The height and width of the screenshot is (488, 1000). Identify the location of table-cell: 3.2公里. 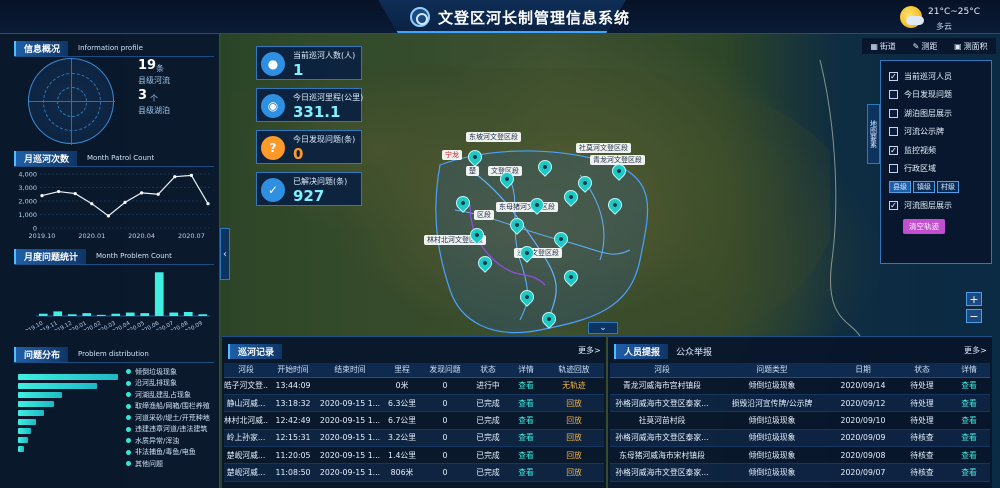
(402, 438).